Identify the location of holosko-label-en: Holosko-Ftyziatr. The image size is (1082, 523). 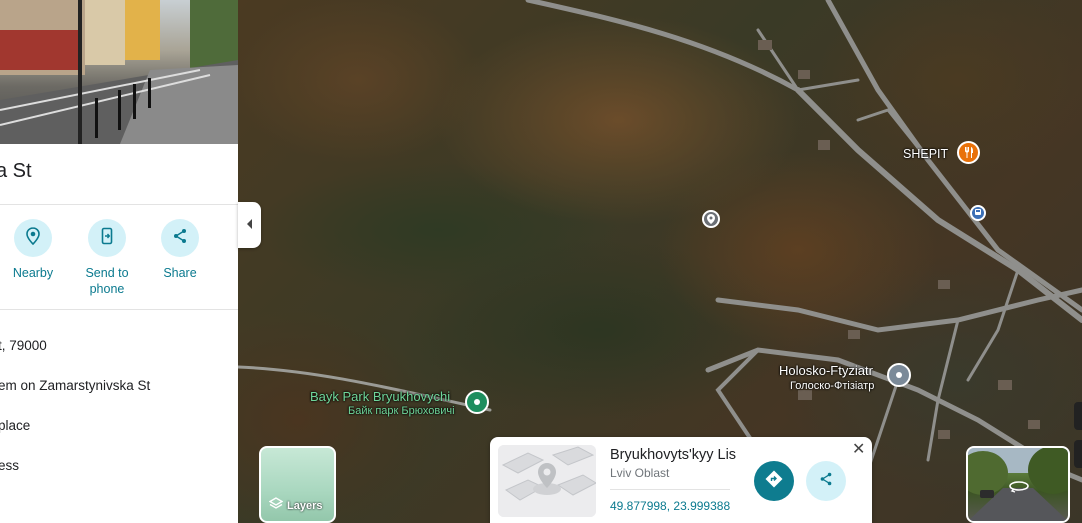
(826, 370).